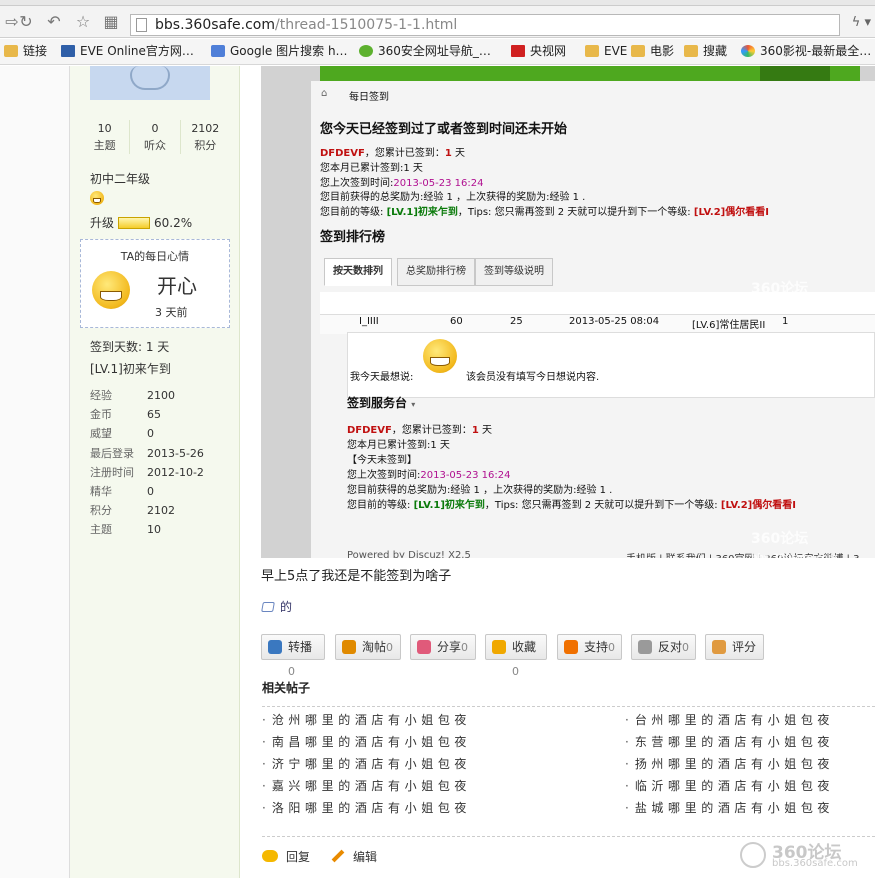 Image resolution: width=875 pixels, height=878 pixels. What do you see at coordinates (25, 51) in the screenshot?
I see `bookmark-item: 链接` at bounding box center [25, 51].